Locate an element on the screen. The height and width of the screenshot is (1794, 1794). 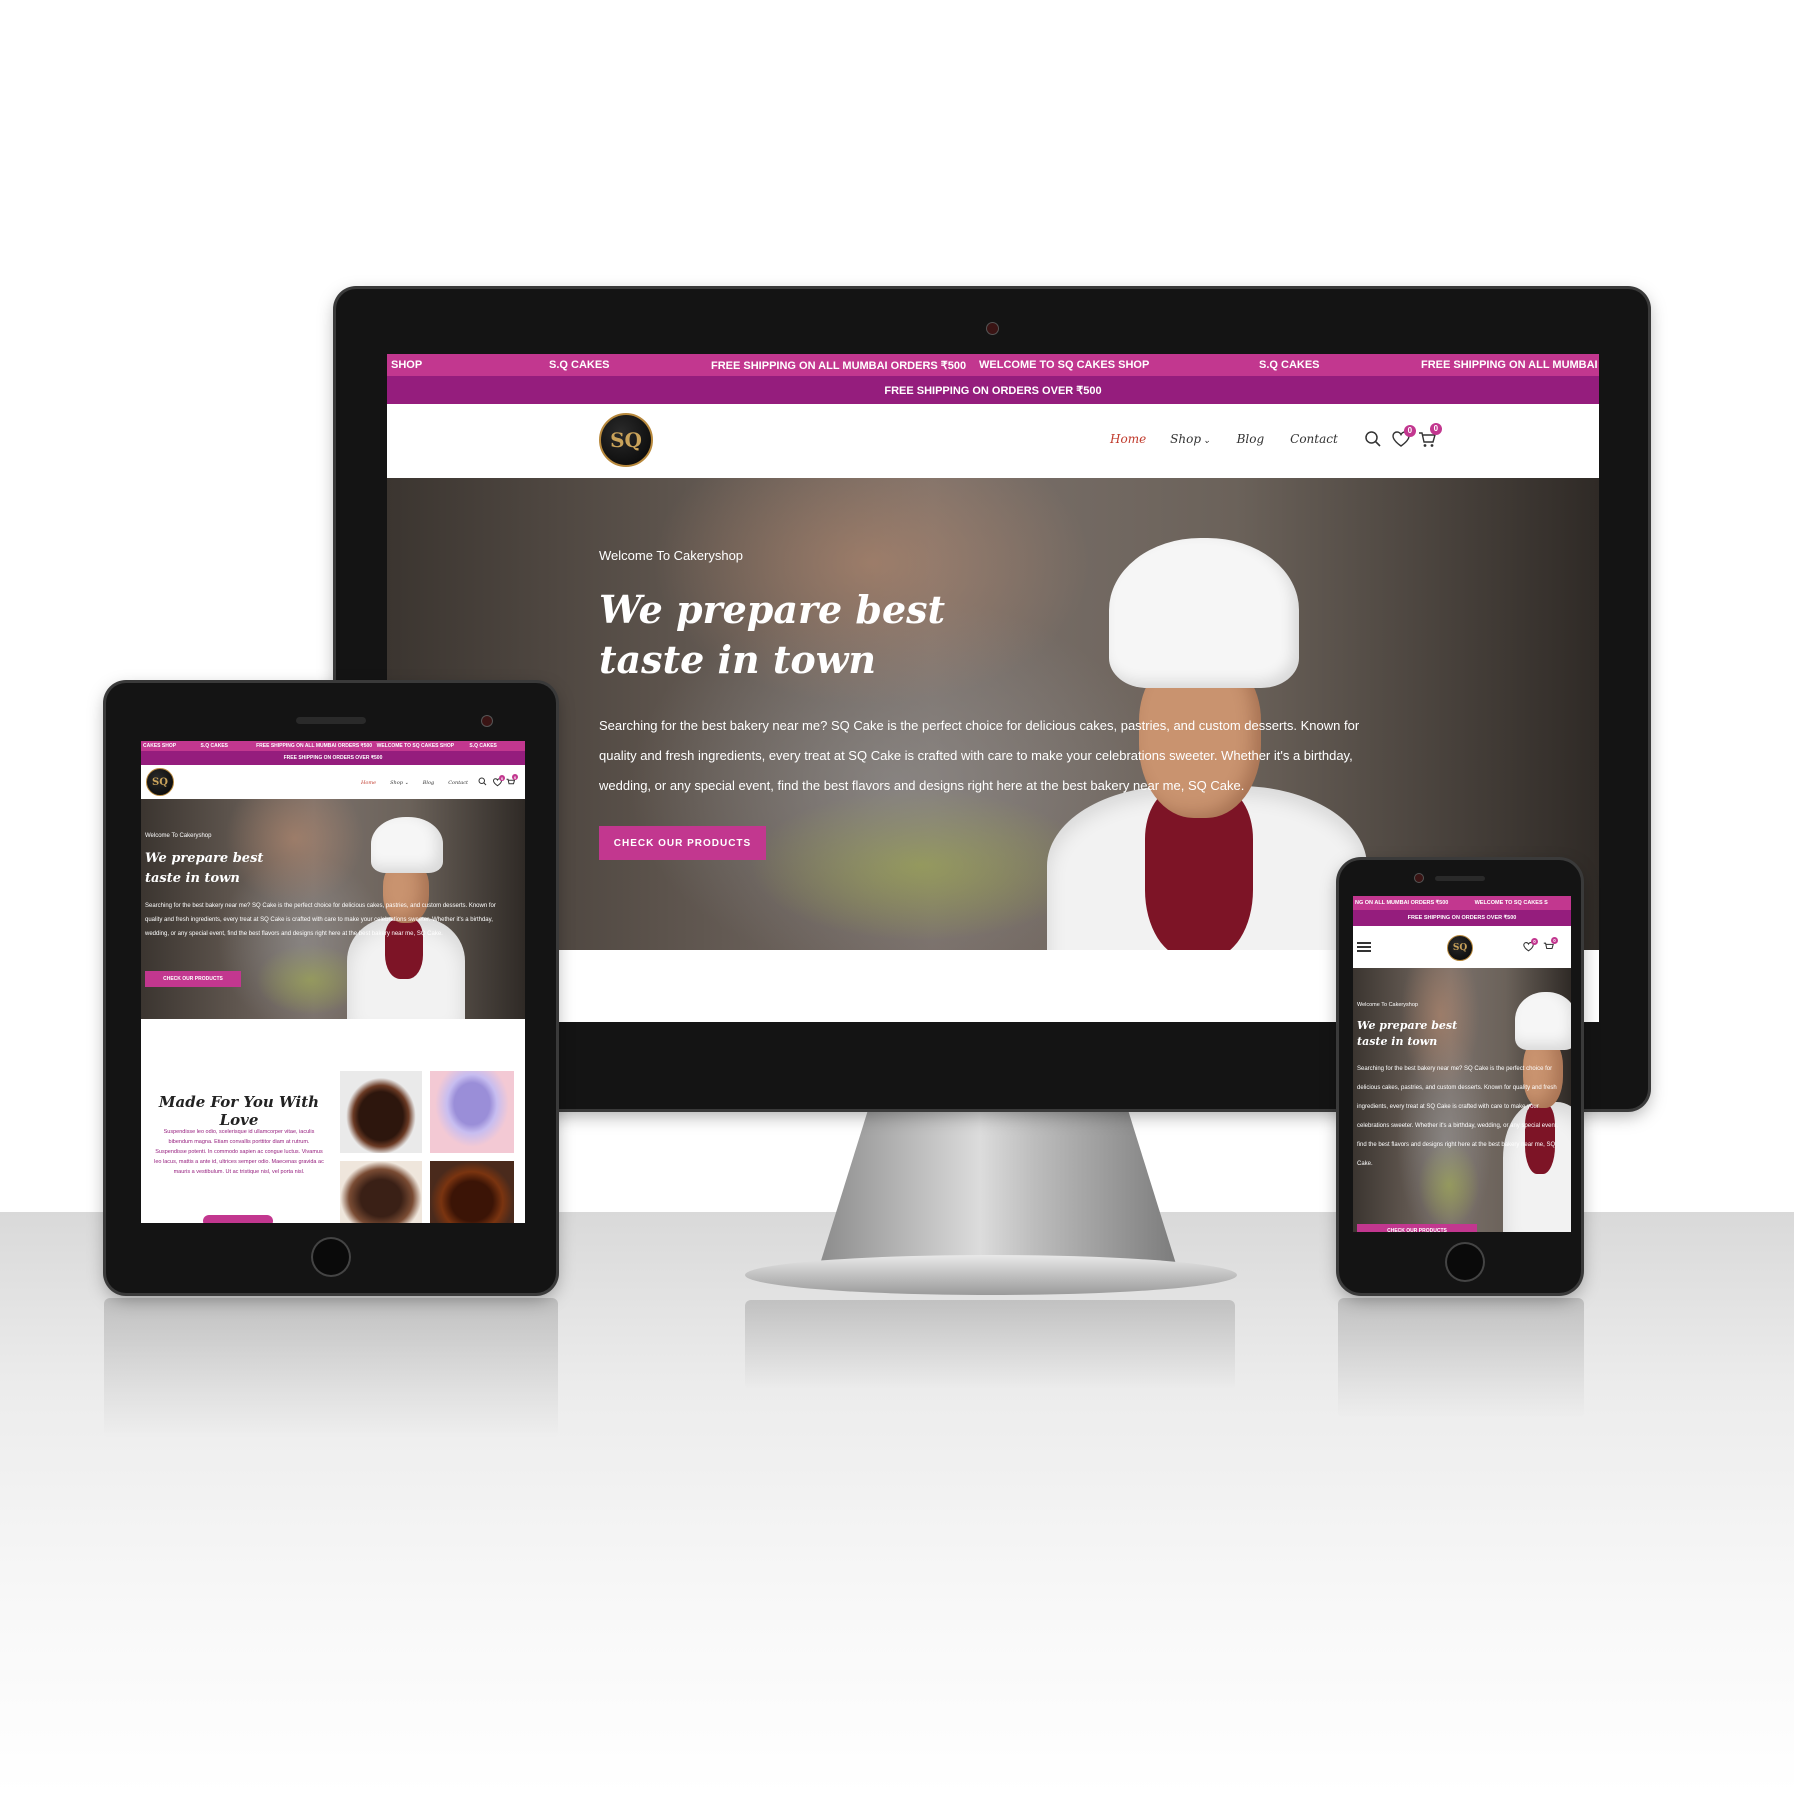
cake-image-glaze is located at coordinates (472, 1192).